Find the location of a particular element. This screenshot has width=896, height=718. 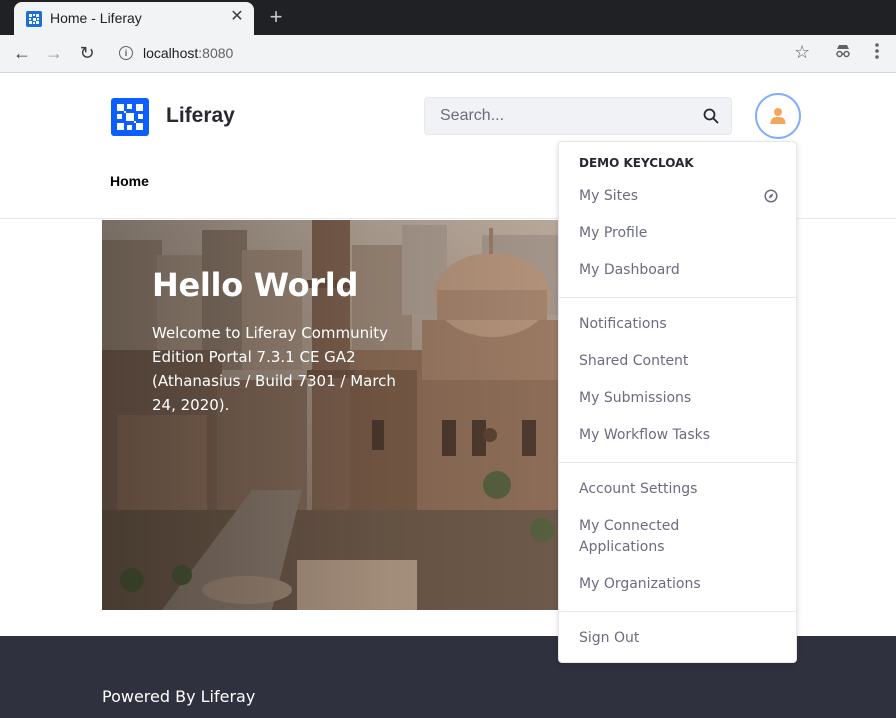

bookmark-star-icon: ☆ is located at coordinates (802, 52).